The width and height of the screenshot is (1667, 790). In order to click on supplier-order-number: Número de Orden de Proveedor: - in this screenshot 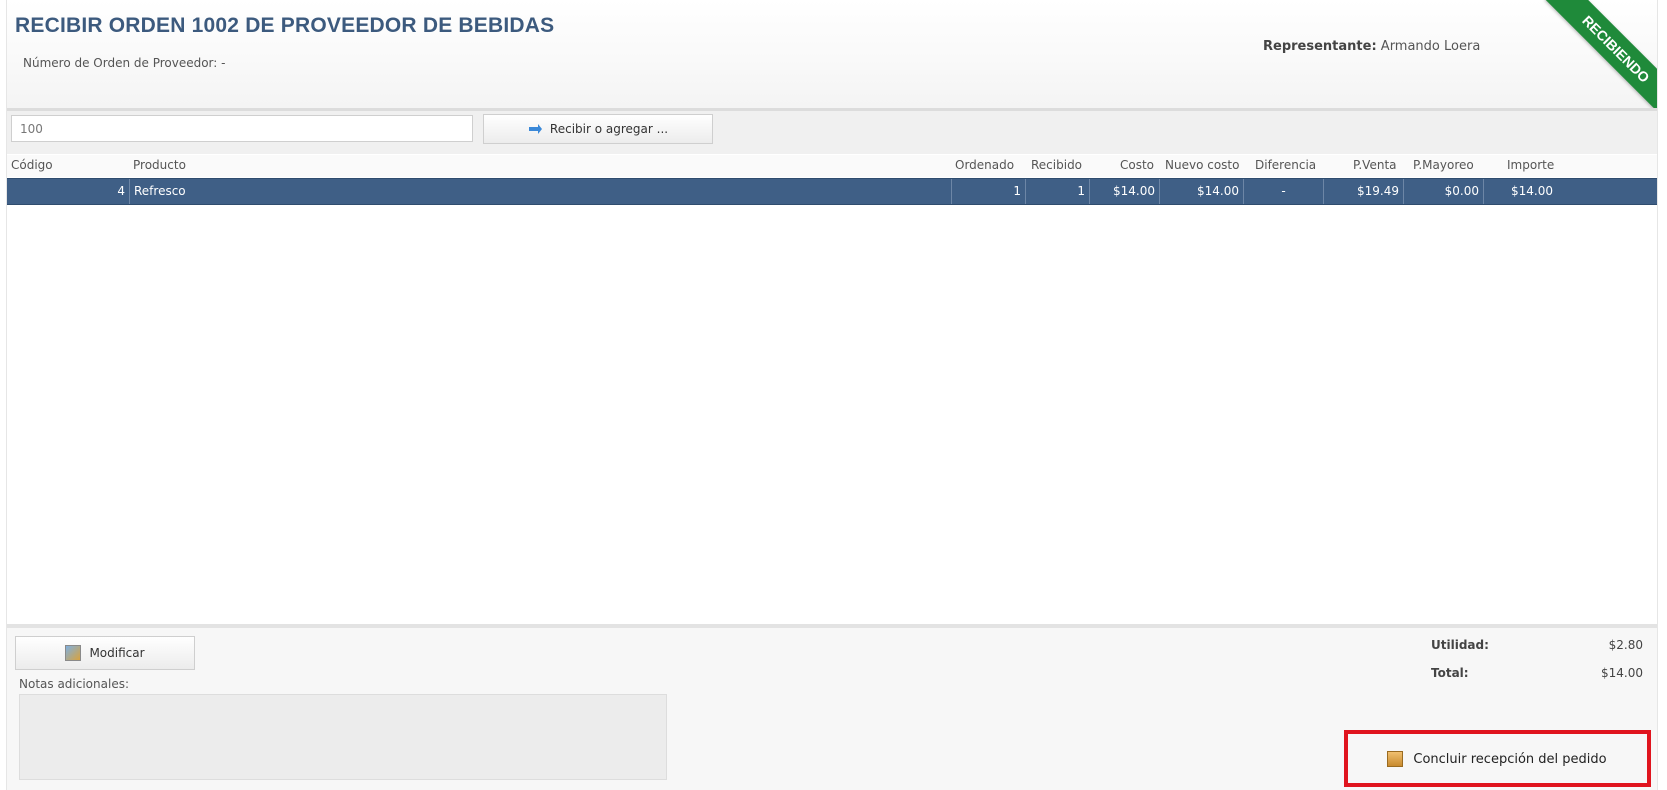, I will do `click(124, 63)`.